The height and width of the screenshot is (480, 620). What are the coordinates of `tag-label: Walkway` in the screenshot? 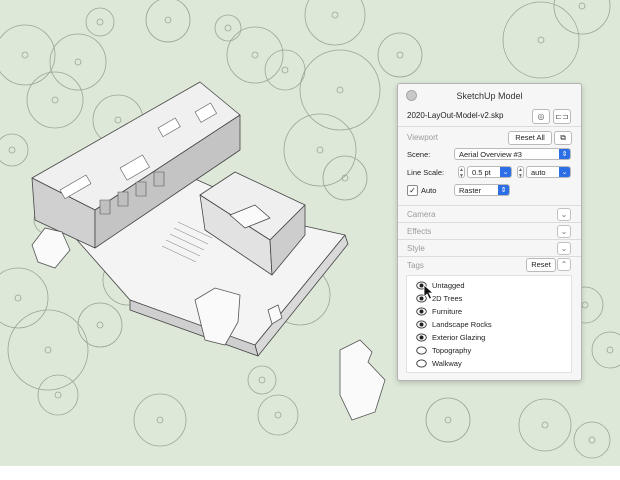 It's located at (447, 363).